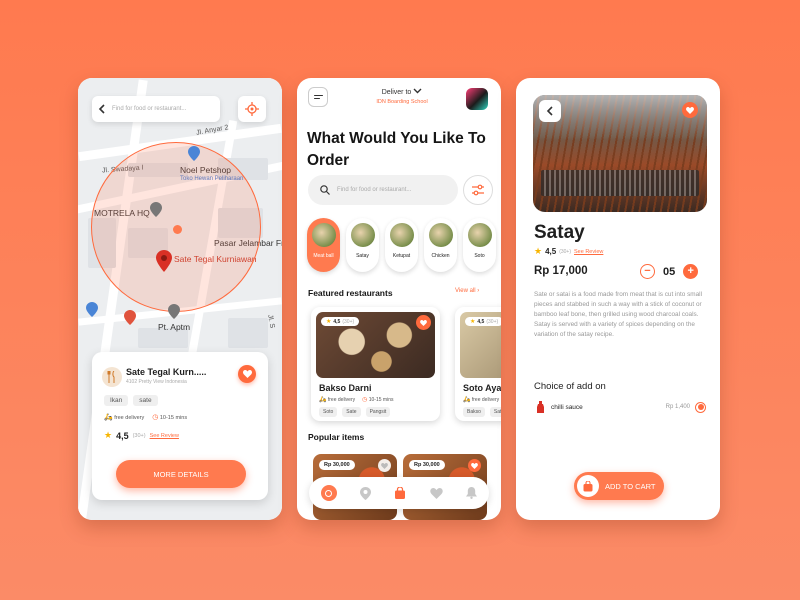  I want to click on sauce-bottle-icon, so click(540, 407).